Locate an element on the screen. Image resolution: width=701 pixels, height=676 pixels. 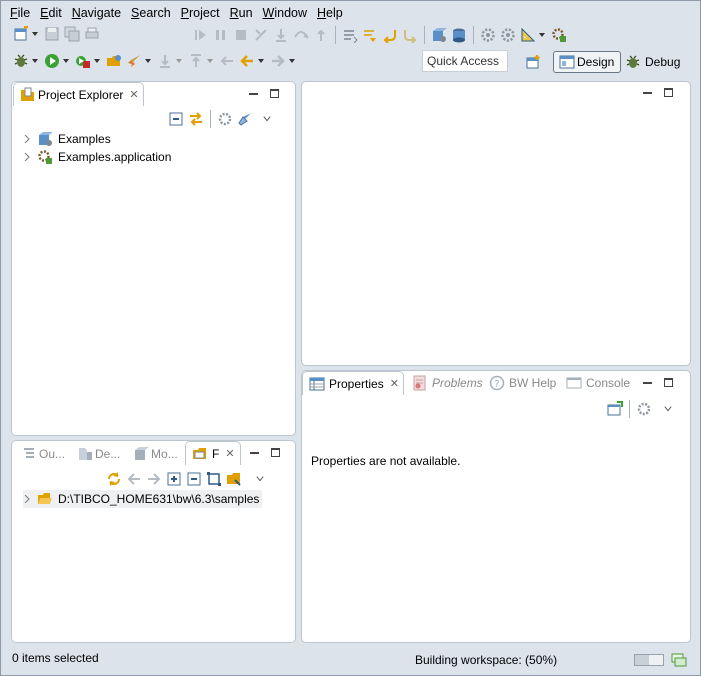
step-over-icon is located at coordinates (301, 35).